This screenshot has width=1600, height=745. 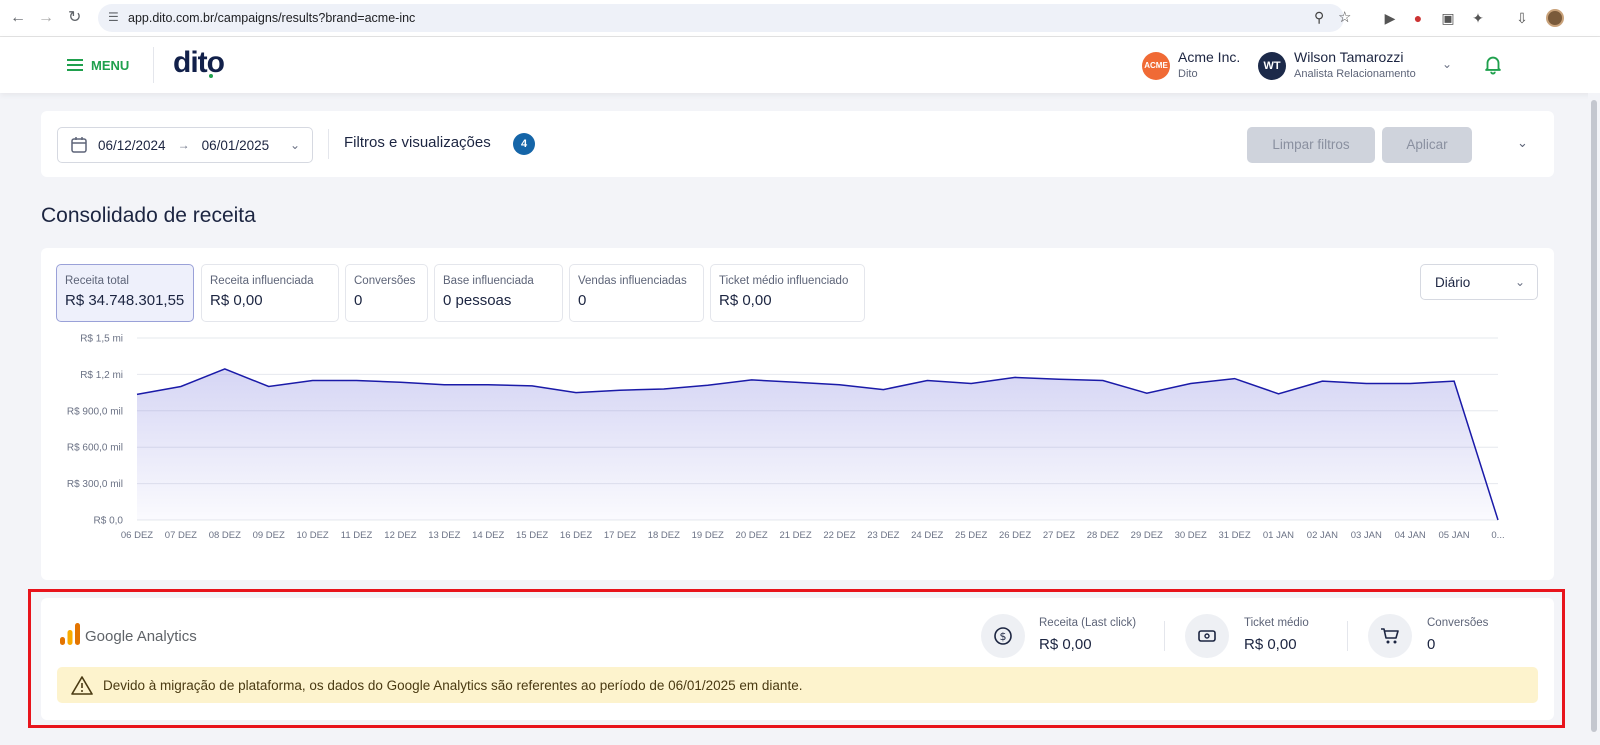 I want to click on header-divider, so click(x=153, y=65).